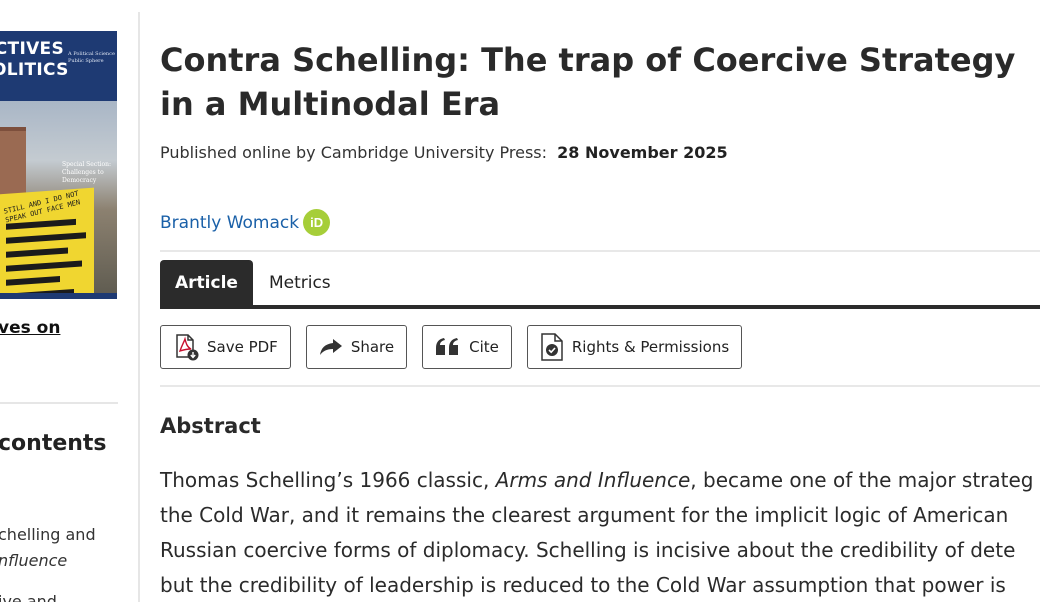  Describe the element at coordinates (210, 426) in the screenshot. I see `abstract-heading: Abstract` at that location.